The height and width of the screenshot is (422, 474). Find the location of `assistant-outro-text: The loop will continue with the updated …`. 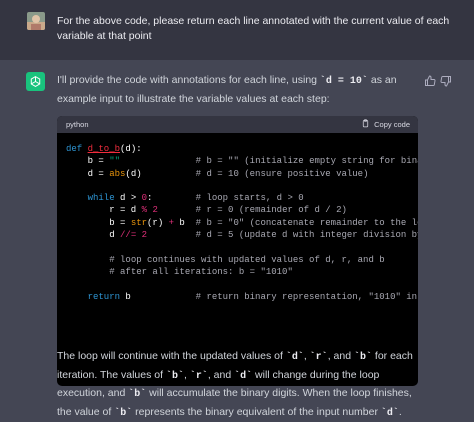

assistant-outro-text: The loop will continue with the updated … is located at coordinates (239, 385).